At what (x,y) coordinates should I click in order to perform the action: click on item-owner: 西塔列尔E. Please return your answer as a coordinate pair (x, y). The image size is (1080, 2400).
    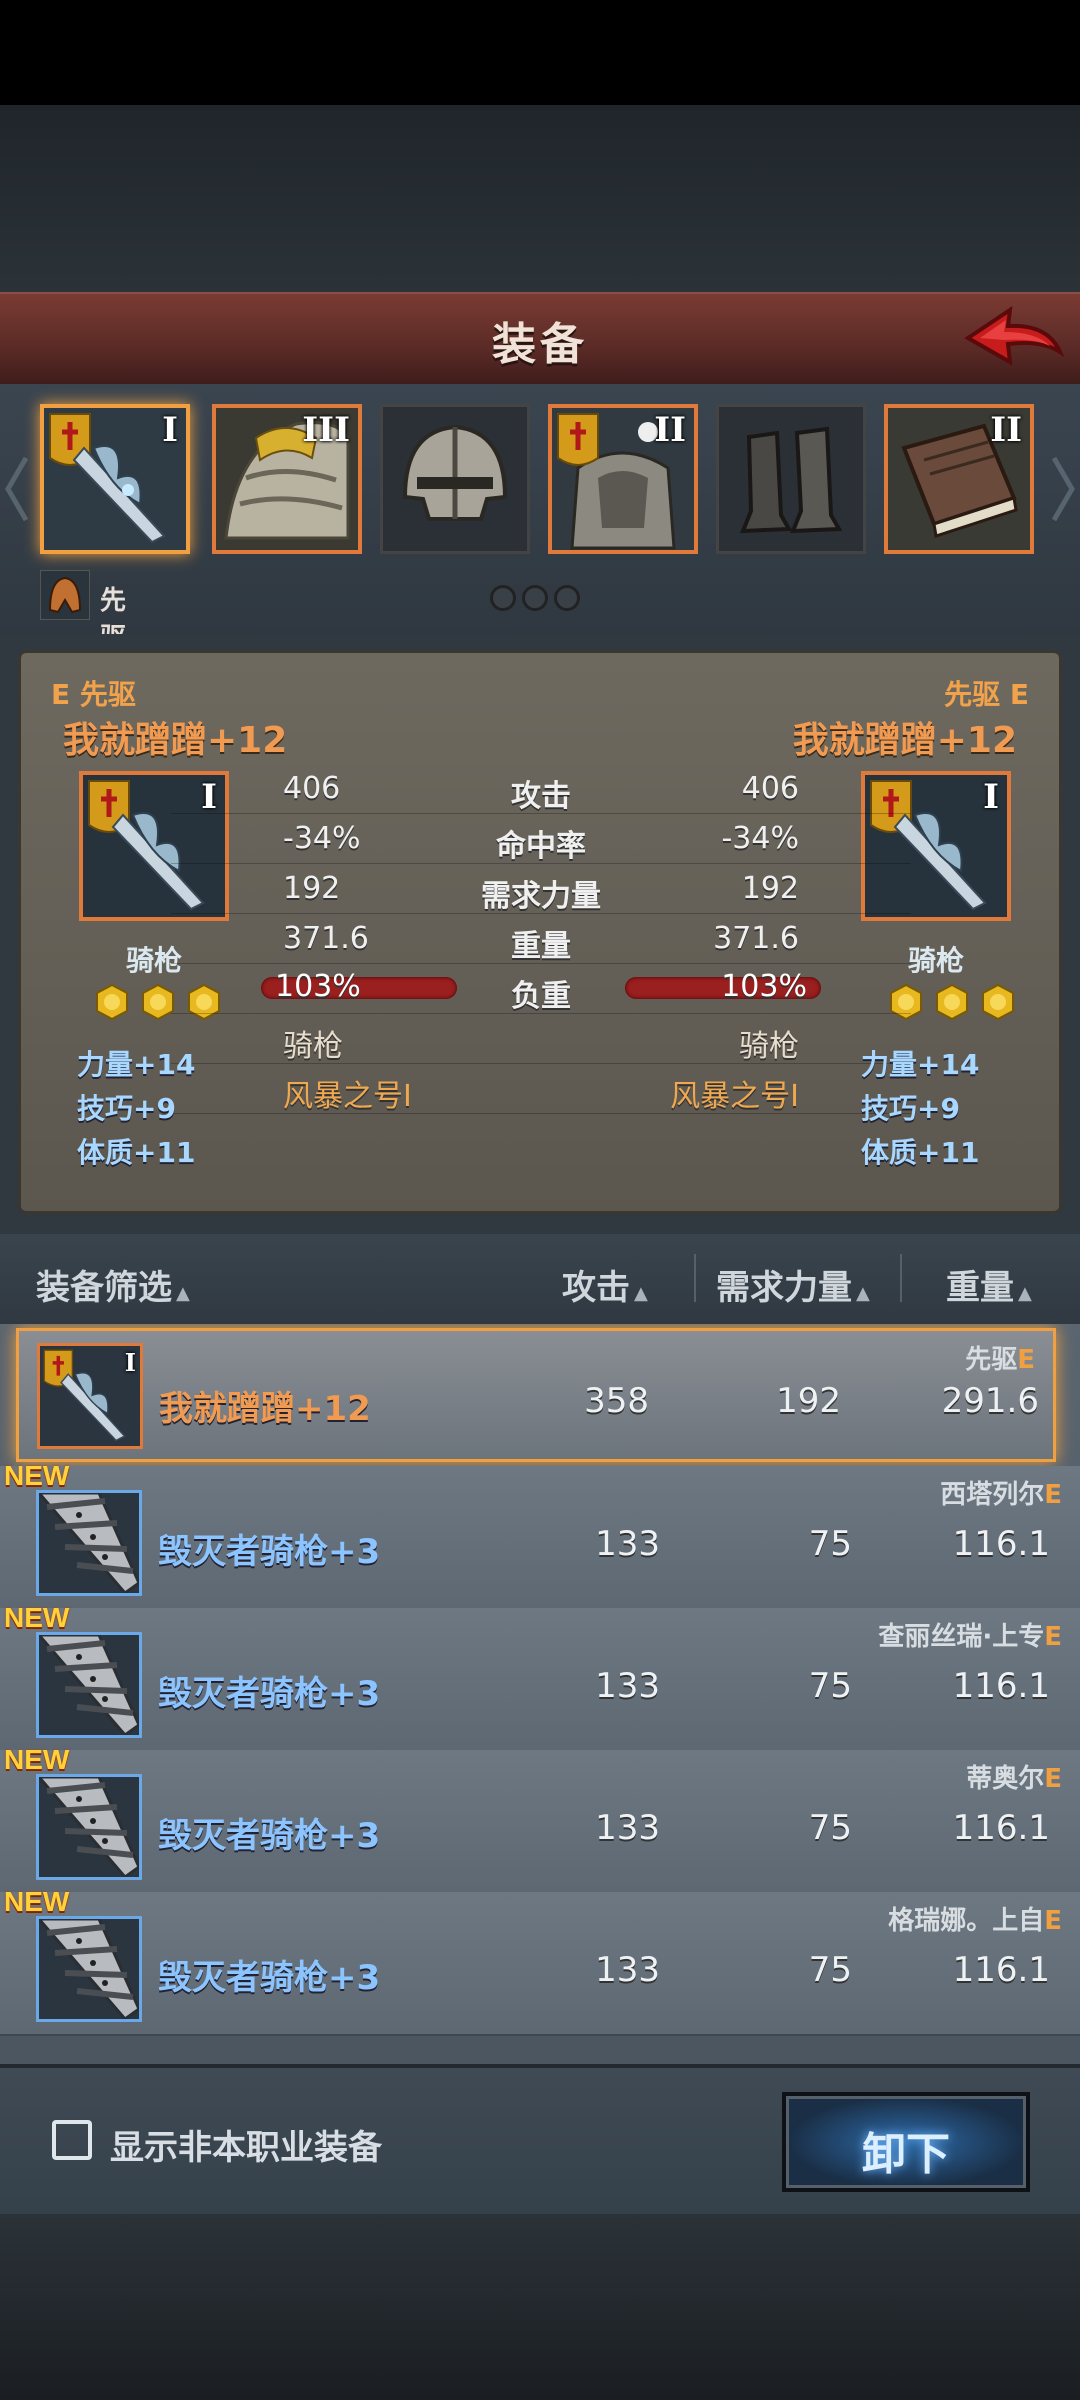
    Looking at the image, I should click on (1001, 1492).